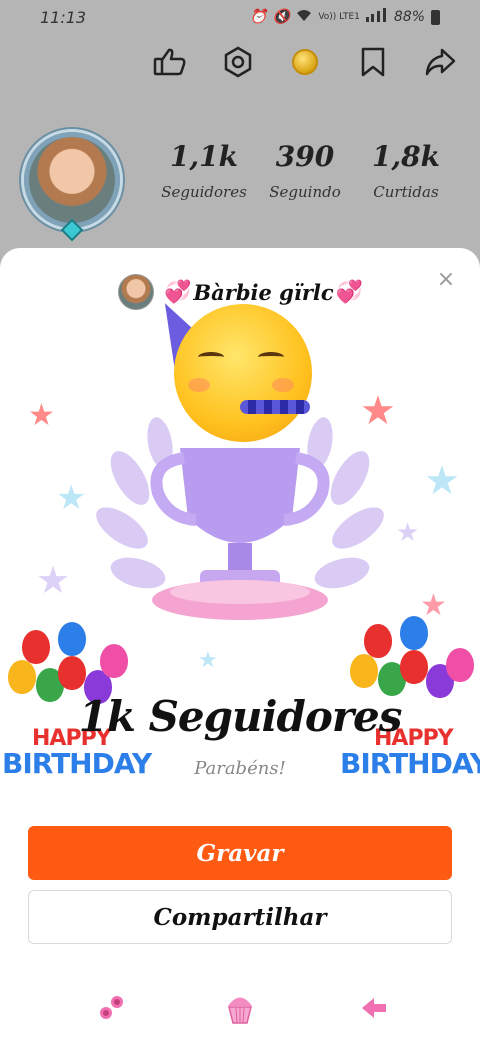 The image size is (480, 1042). What do you see at coordinates (339, 16) in the screenshot?
I see `network-label: Vo)) LTE1` at bounding box center [339, 16].